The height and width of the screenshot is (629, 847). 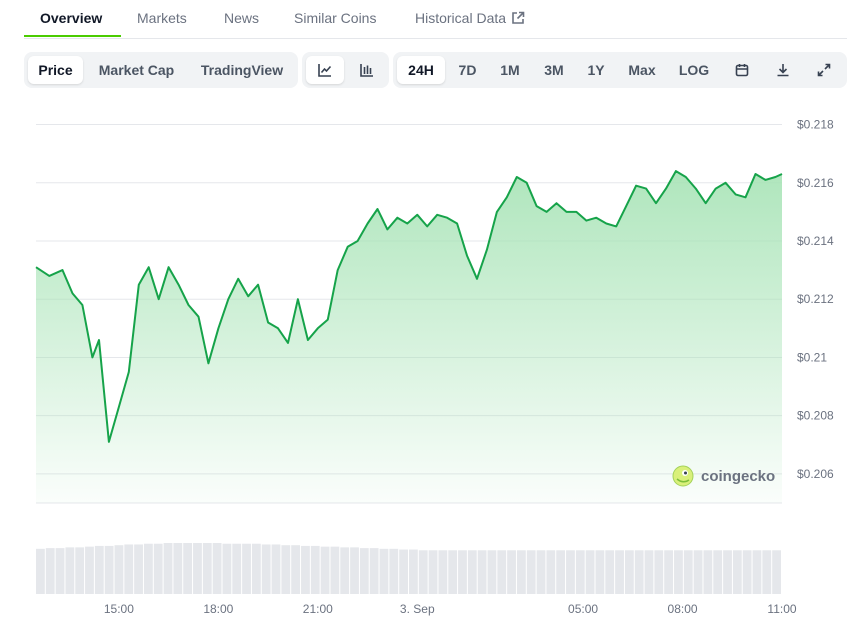 What do you see at coordinates (583, 609) in the screenshot?
I see `x-tick-label: 05:00` at bounding box center [583, 609].